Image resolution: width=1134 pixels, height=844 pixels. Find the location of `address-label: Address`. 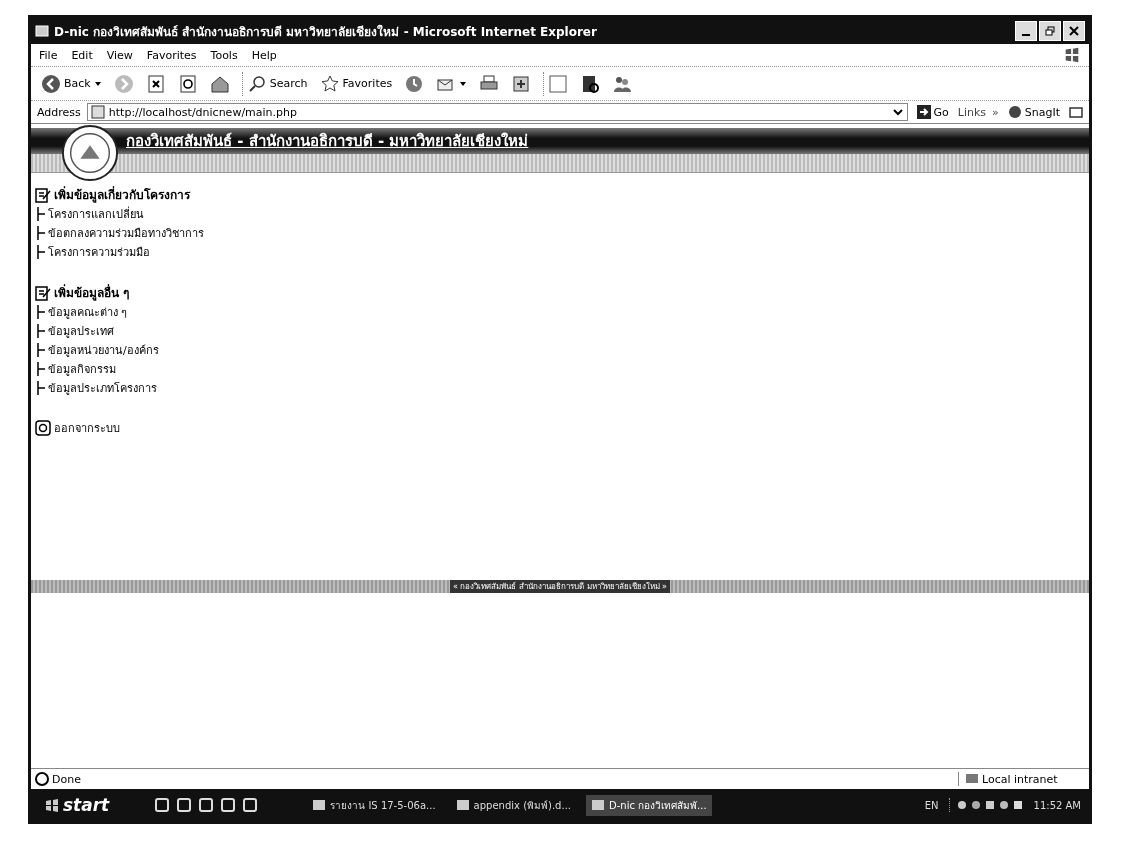

address-label: Address is located at coordinates (59, 112).